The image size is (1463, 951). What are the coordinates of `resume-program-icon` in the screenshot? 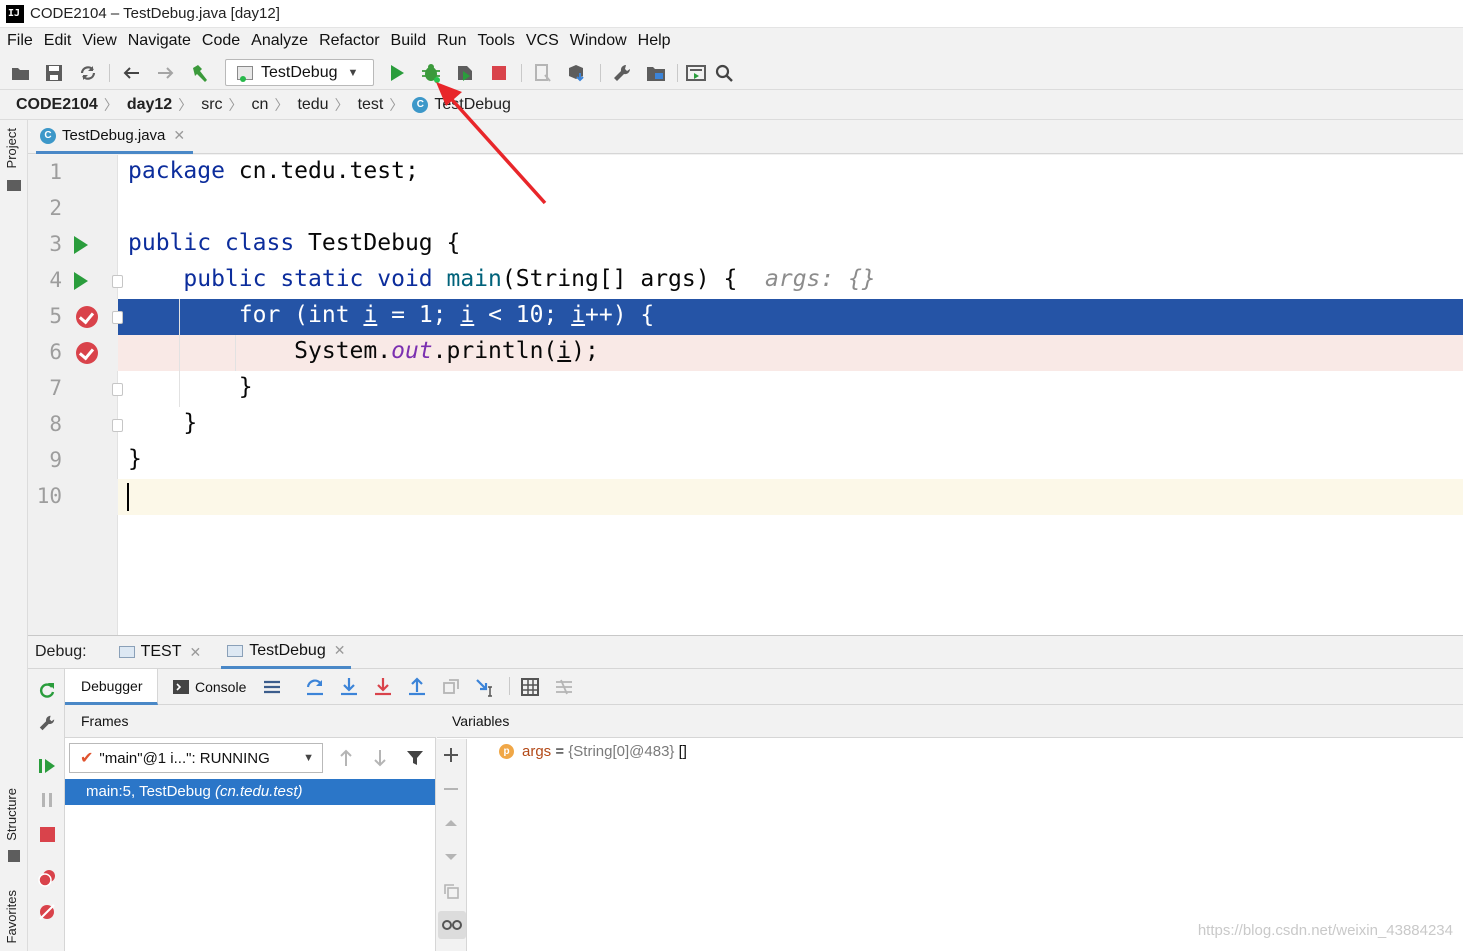 It's located at (47, 766).